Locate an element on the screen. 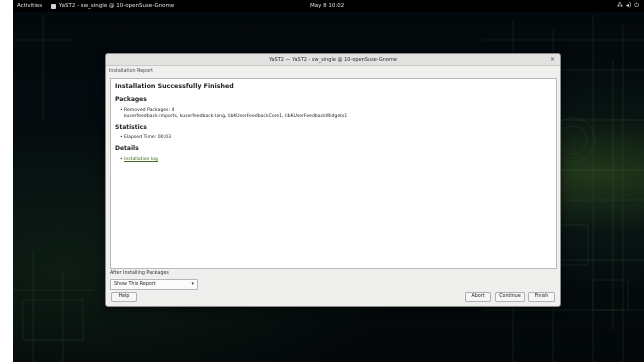 Image resolution: width=644 pixels, height=362 pixels. continue-button: Continue is located at coordinates (510, 297).